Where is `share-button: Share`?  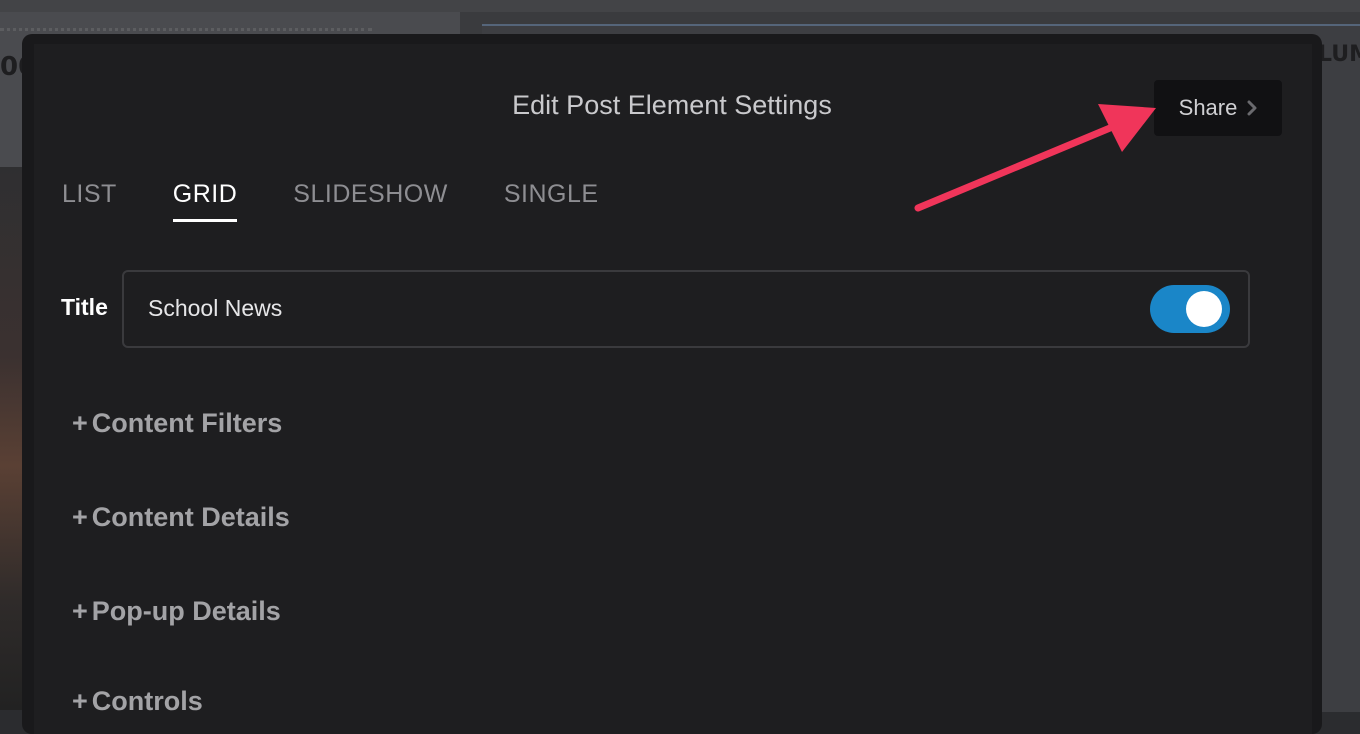
share-button: Share is located at coordinates (1218, 108).